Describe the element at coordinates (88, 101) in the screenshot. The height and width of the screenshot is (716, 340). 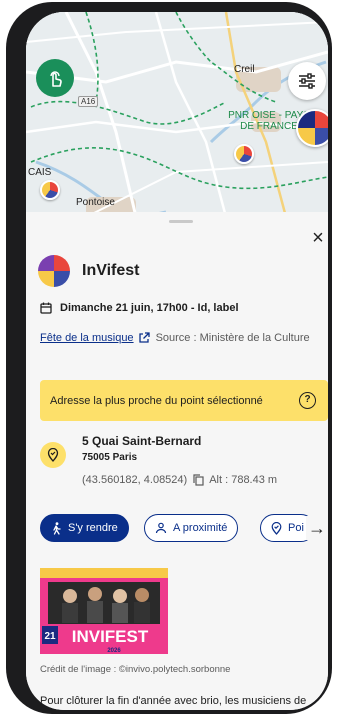
I see `road-shield: A16` at that location.